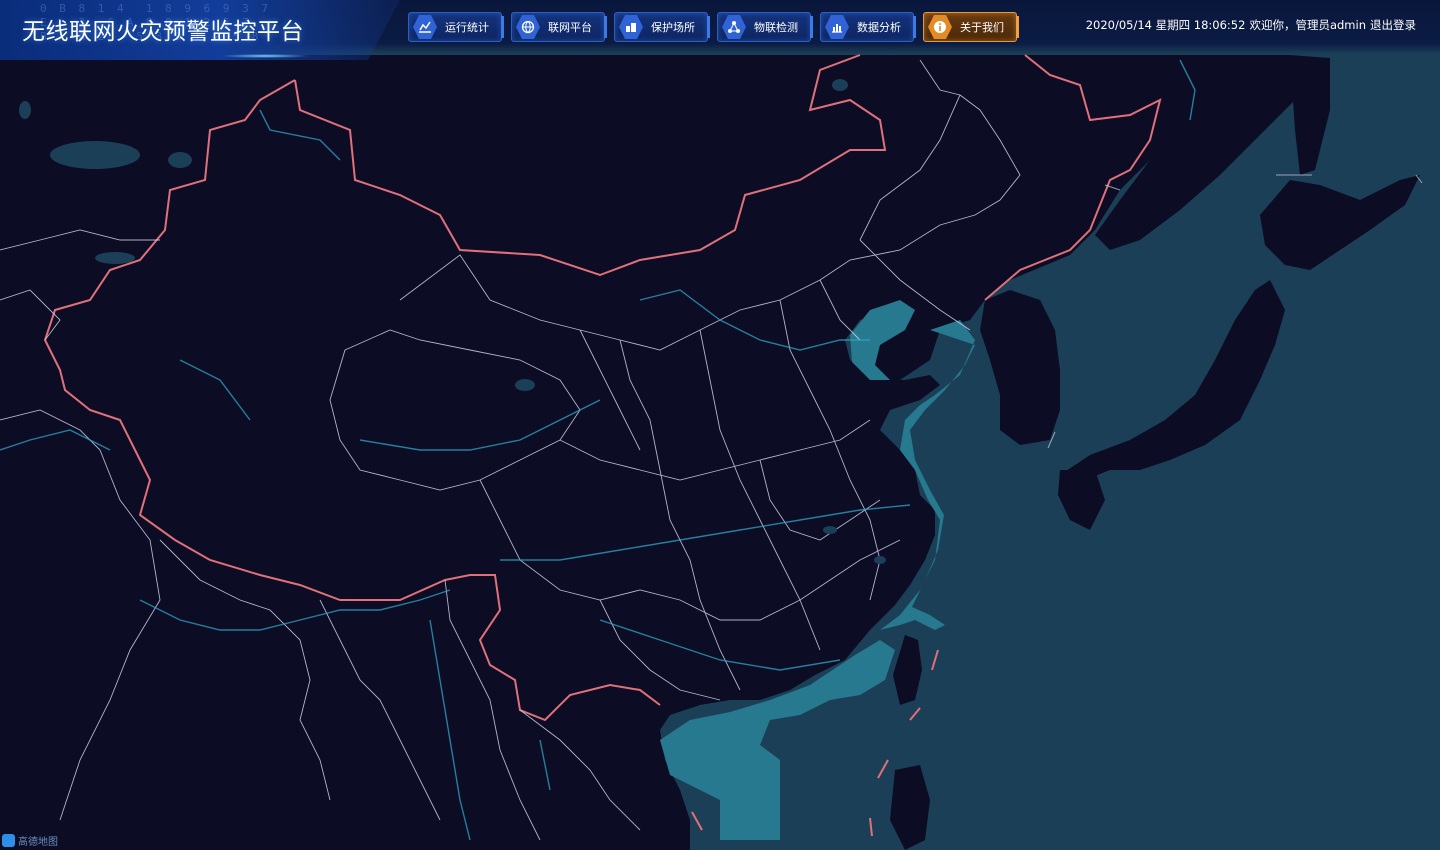  Describe the element at coordinates (163, 32) in the screenshot. I see `app-title: 无线联网火灾预警监控平台` at that location.